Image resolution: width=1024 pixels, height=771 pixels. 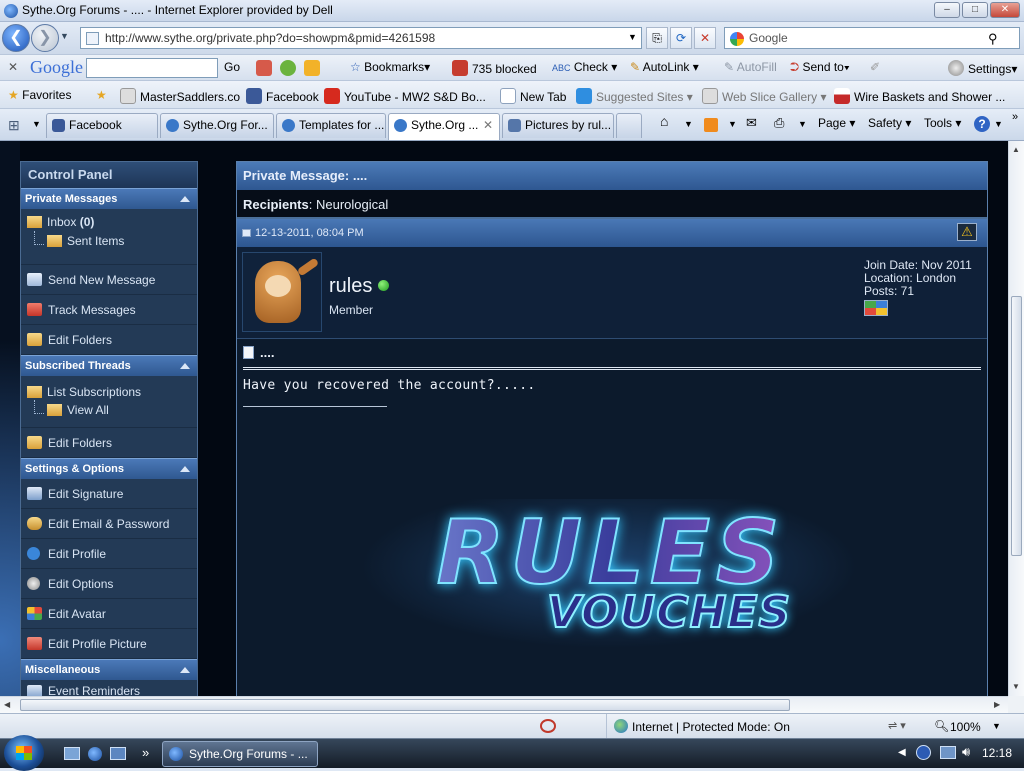 I want to click on popup-icon, so click(x=312, y=68).